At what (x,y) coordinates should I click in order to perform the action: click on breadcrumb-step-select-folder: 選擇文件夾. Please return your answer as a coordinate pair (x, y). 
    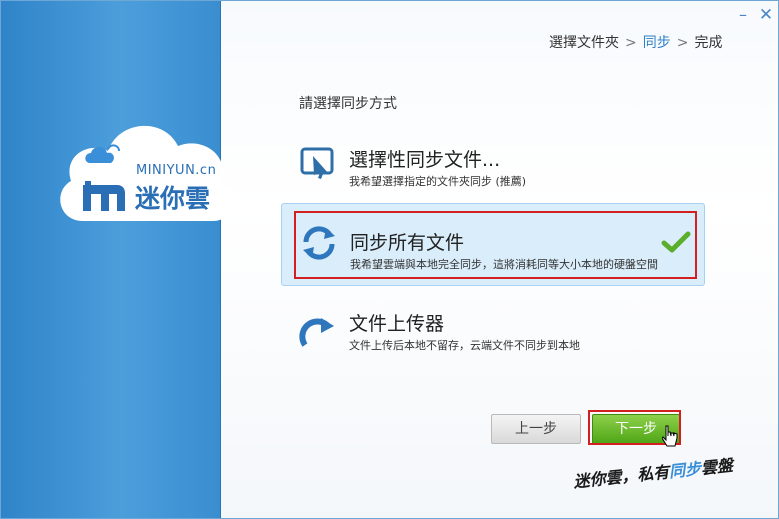
    Looking at the image, I should click on (584, 43).